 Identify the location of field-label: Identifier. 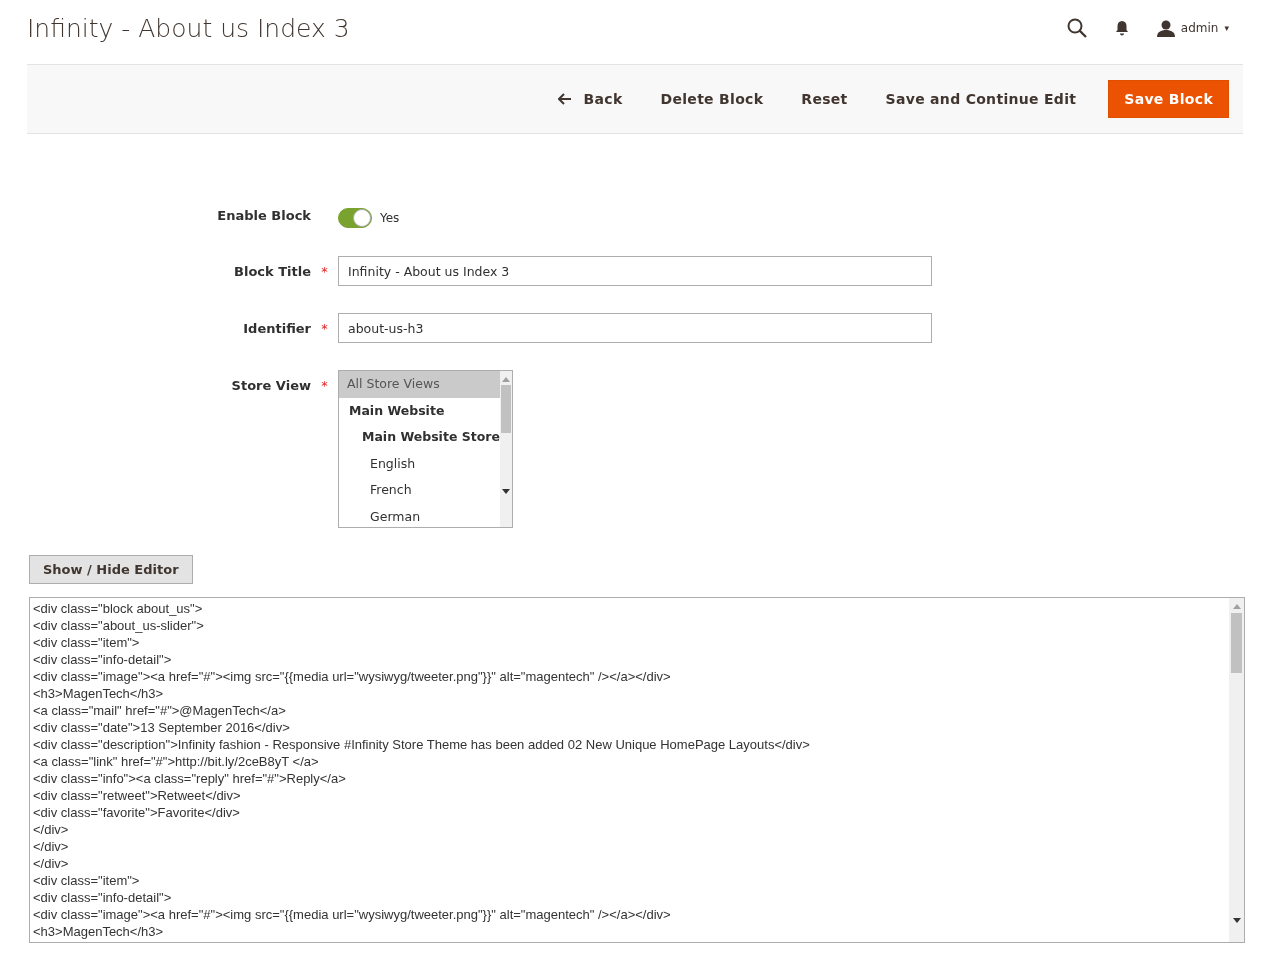
(276, 328).